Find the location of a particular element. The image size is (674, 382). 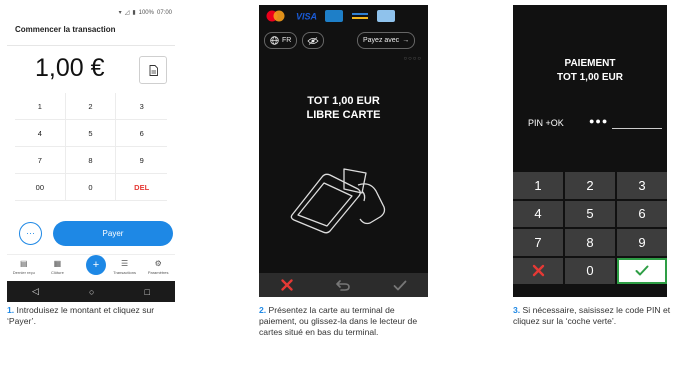

pin-key-8: 8 is located at coordinates (590, 242).